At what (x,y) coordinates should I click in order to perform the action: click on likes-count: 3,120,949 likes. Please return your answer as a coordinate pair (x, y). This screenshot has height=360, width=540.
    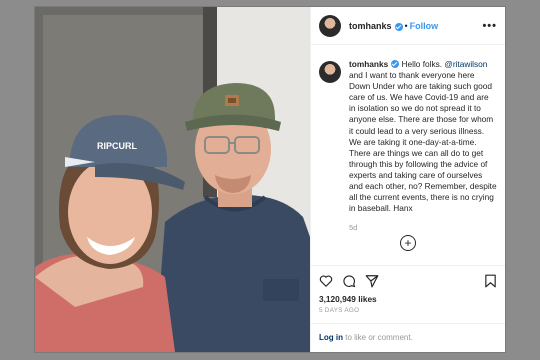
    Looking at the image, I should click on (348, 299).